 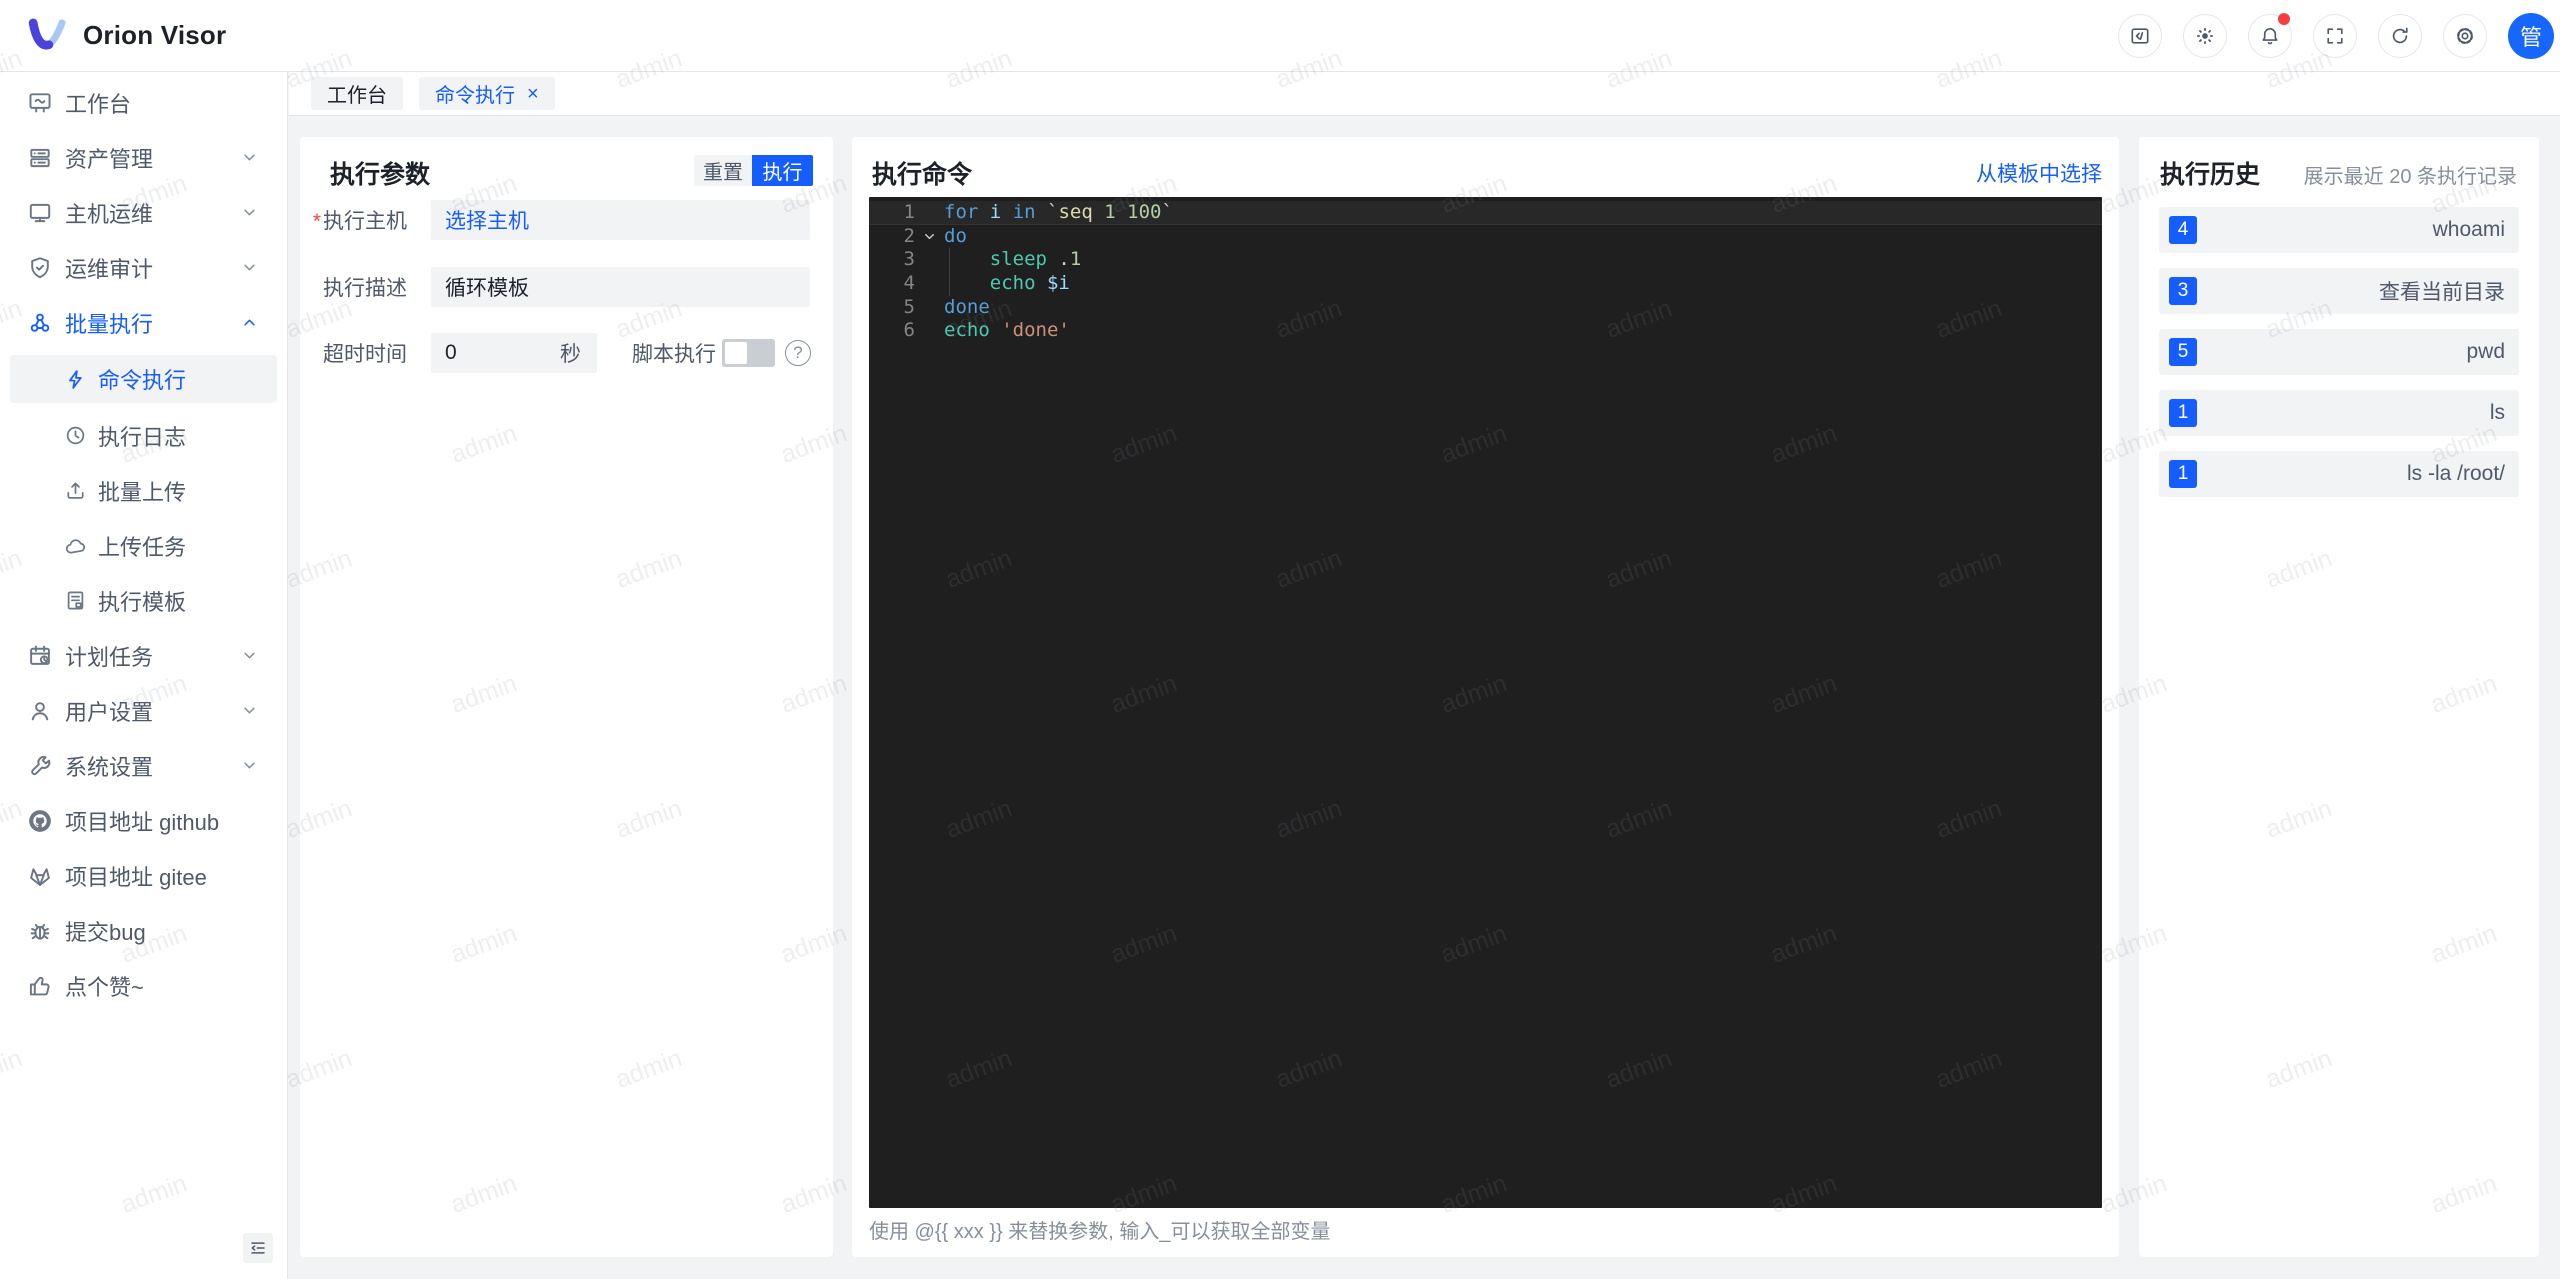 I want to click on history-item: 1 ls, so click(x=2339, y=413).